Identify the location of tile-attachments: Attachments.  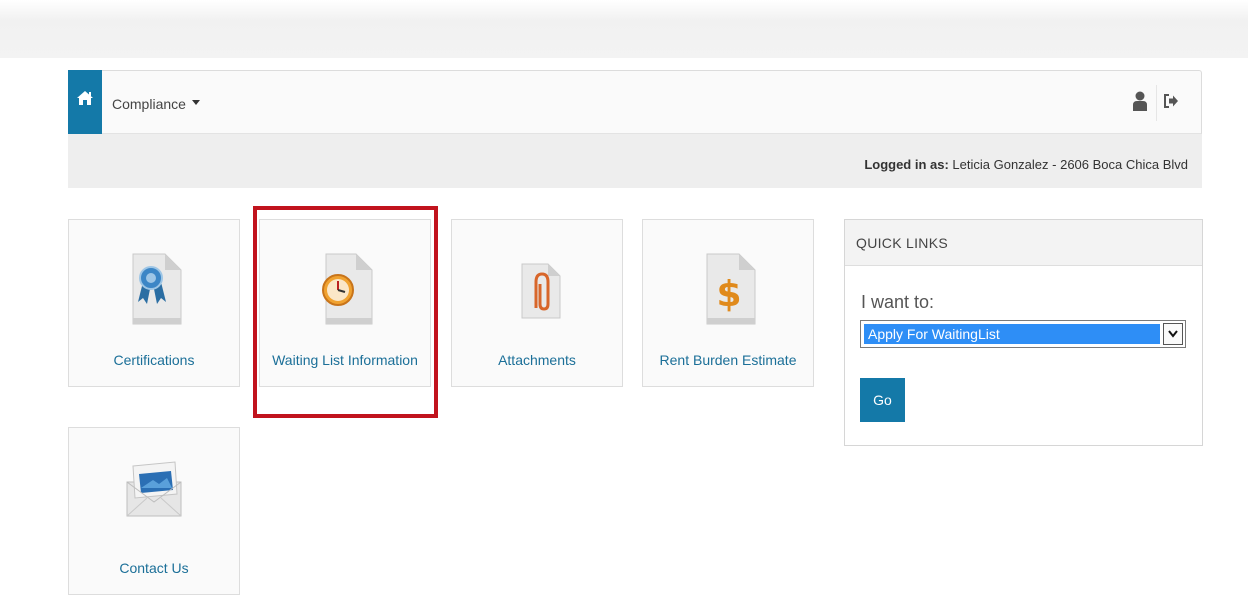
(537, 303).